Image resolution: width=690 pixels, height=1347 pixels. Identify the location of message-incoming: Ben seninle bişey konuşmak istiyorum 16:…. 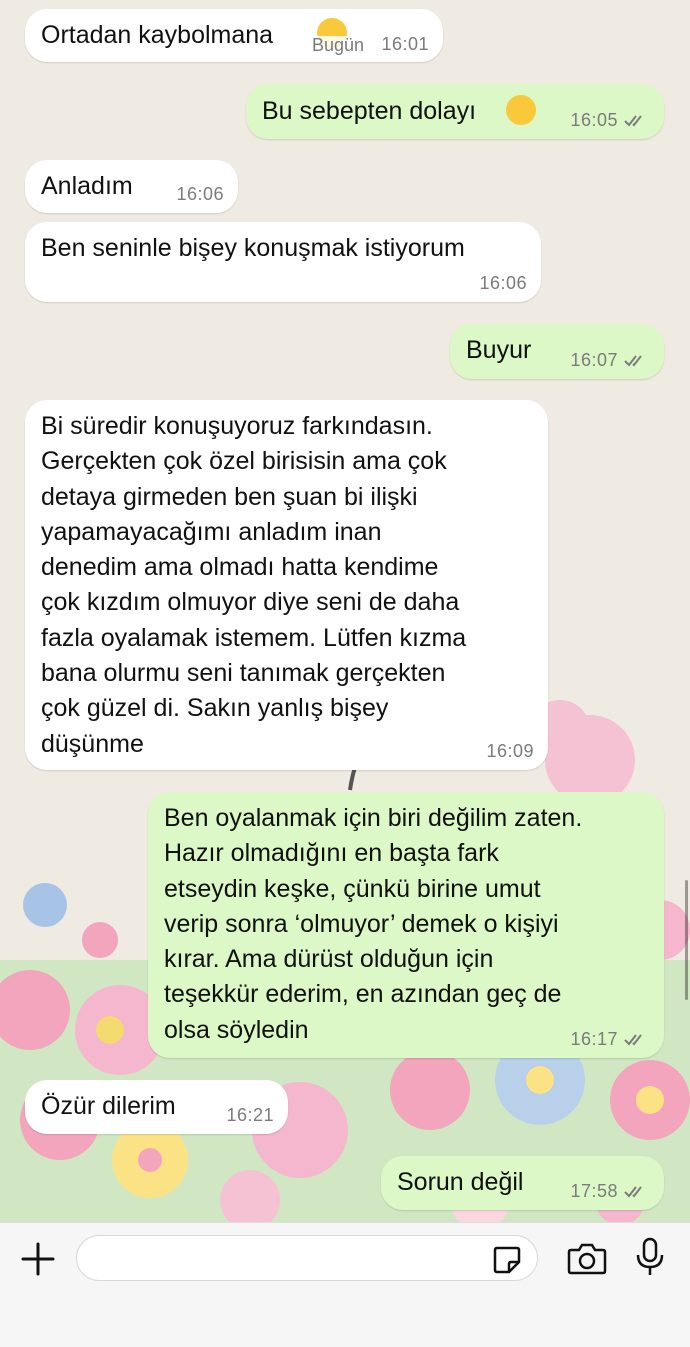
(283, 262).